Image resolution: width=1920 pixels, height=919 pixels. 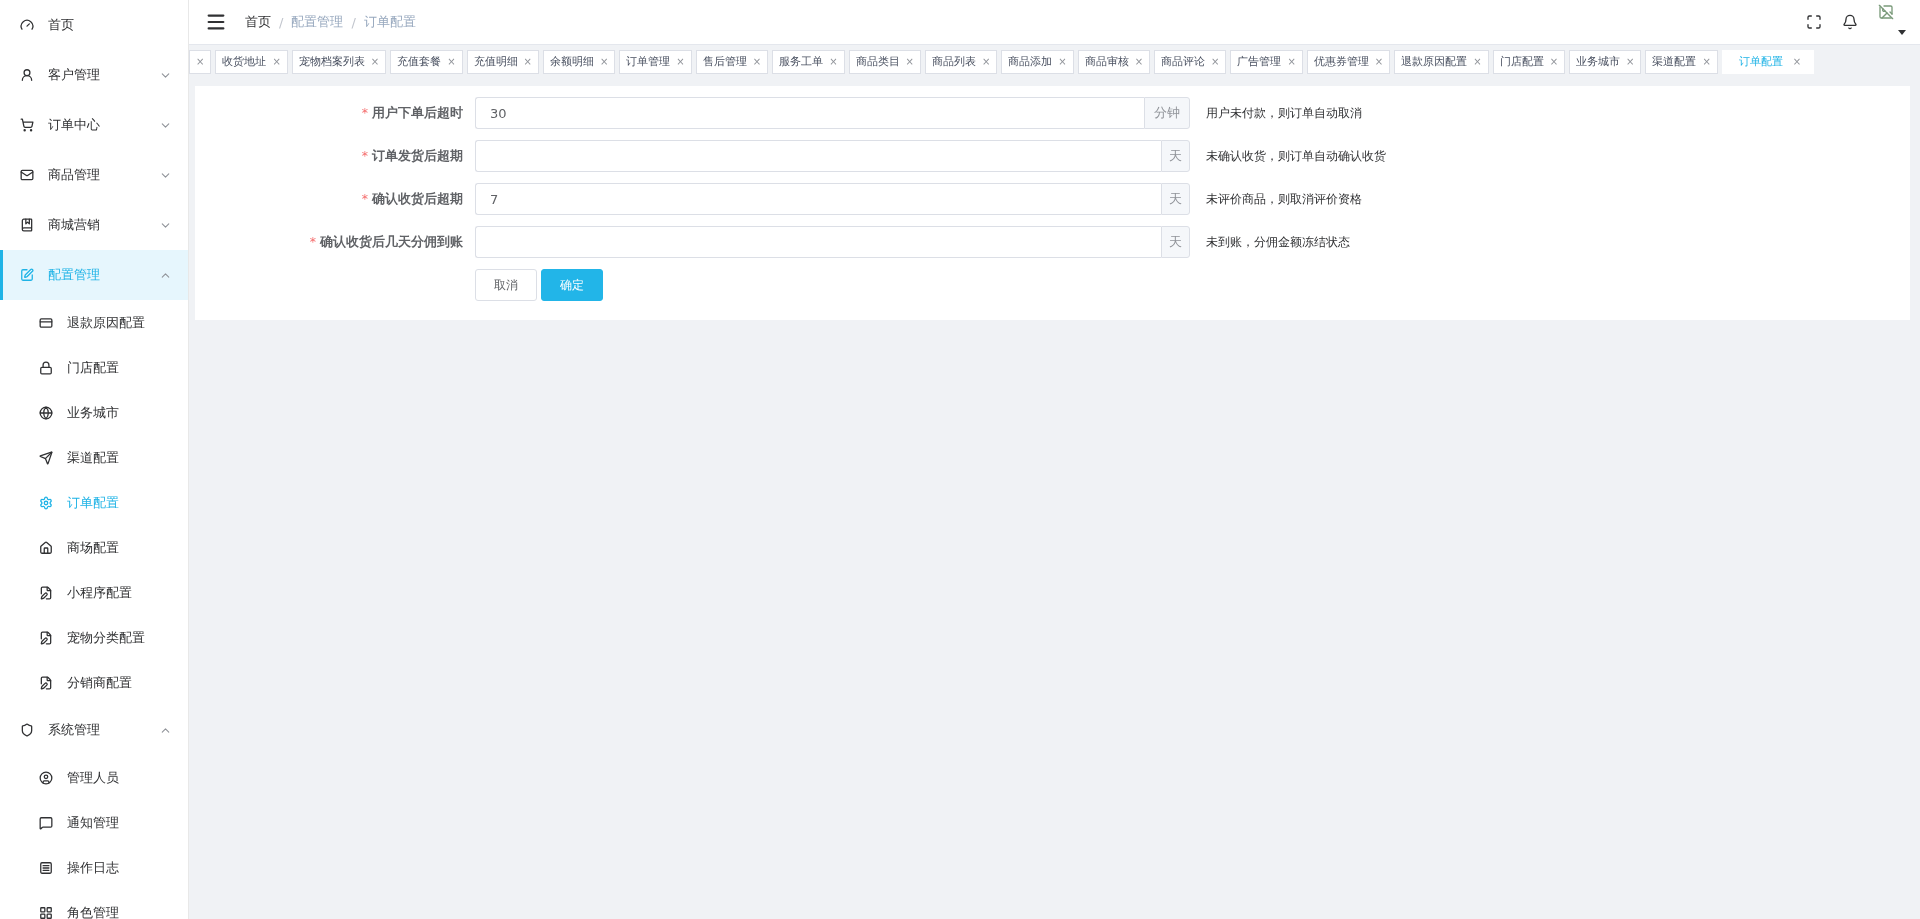 What do you see at coordinates (27, 175) in the screenshot?
I see `mail-icon` at bounding box center [27, 175].